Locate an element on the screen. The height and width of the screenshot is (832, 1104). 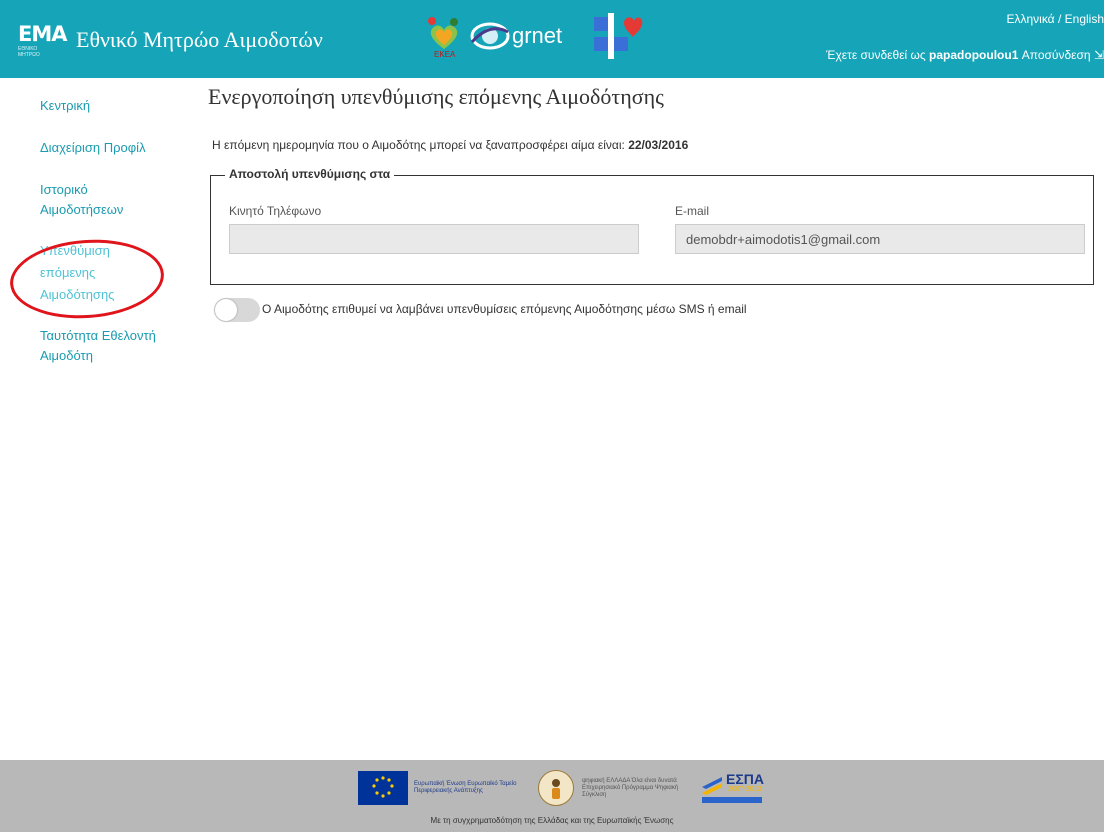
espa-logo: ΕΣΠΑ 2007-2013 is located at coordinates (740, 788).